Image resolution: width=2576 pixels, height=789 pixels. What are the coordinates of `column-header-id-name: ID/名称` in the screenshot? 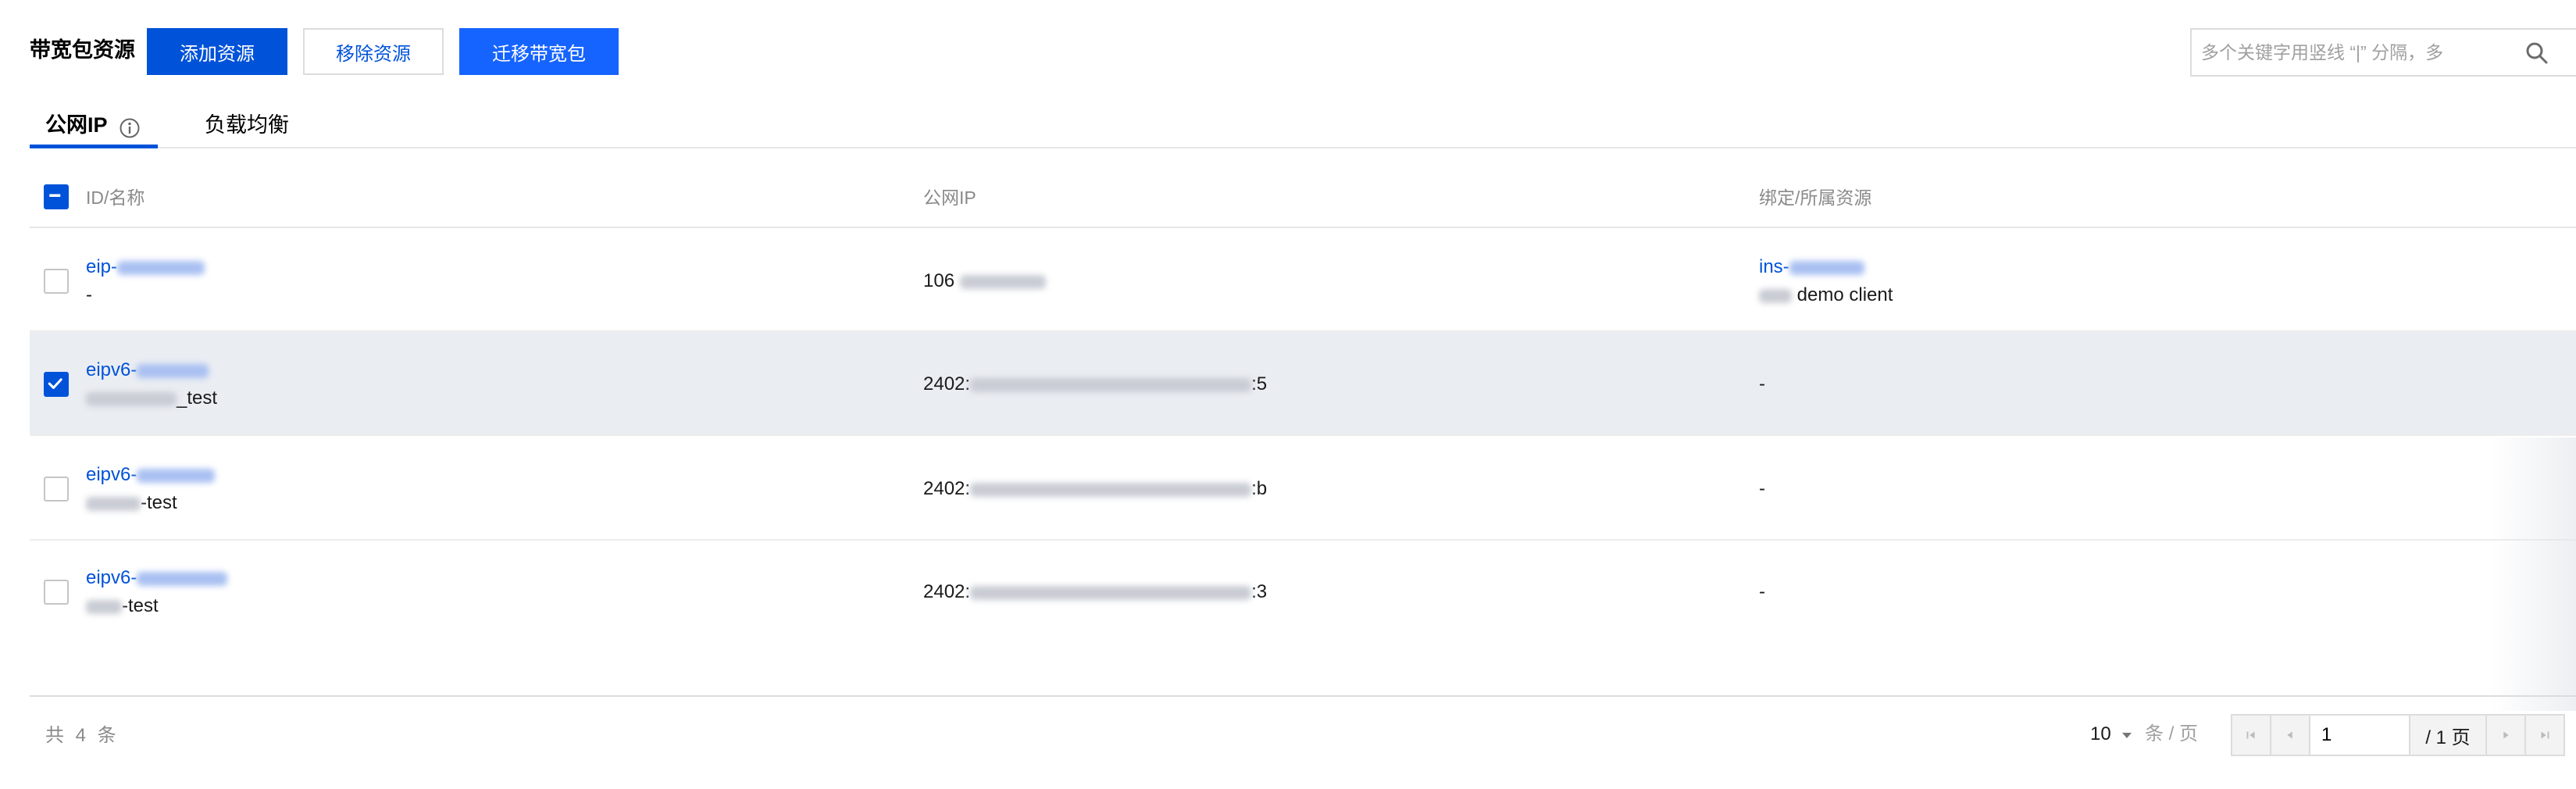 It's located at (115, 197).